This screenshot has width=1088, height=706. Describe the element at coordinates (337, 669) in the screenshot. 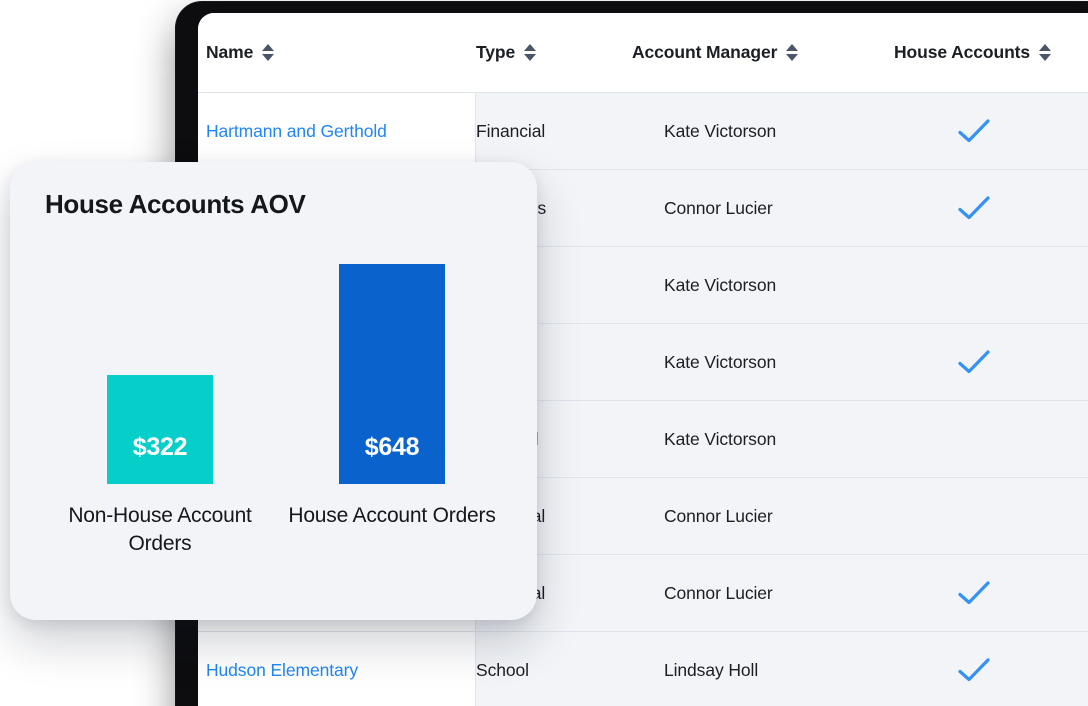

I see `cell-name: Hudson Elementary` at that location.